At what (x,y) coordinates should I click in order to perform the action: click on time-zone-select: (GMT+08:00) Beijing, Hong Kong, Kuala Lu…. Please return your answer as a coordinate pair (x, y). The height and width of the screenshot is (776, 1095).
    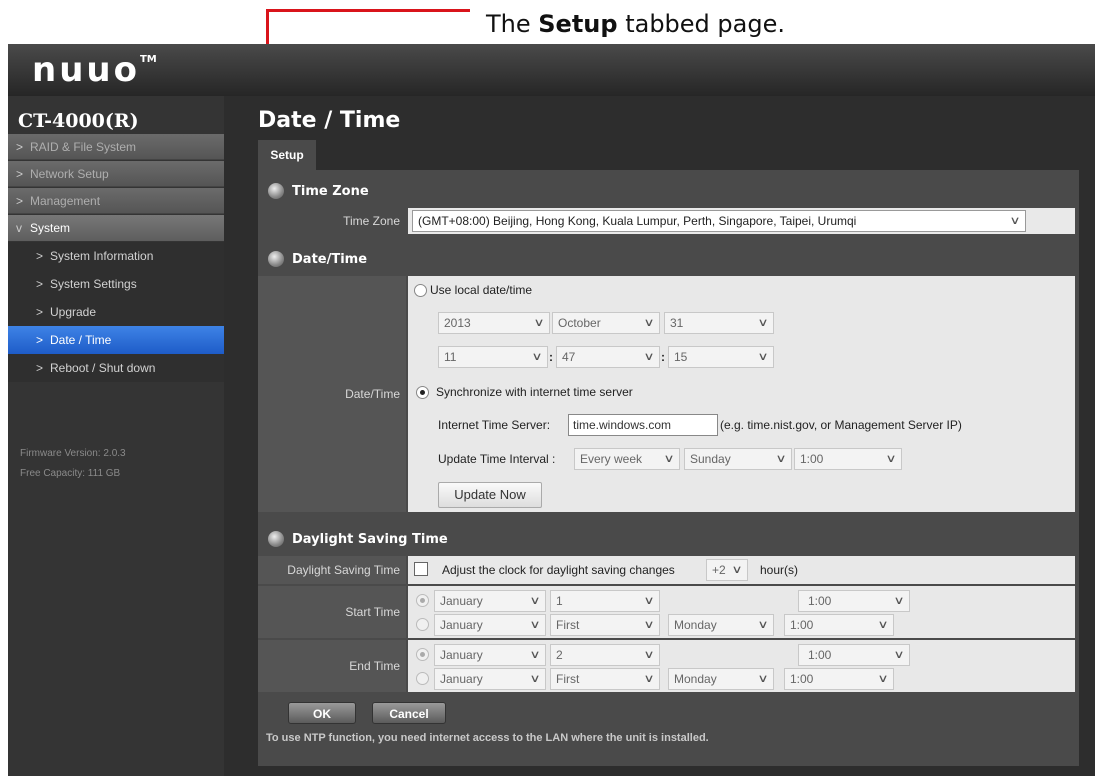
    Looking at the image, I should click on (719, 221).